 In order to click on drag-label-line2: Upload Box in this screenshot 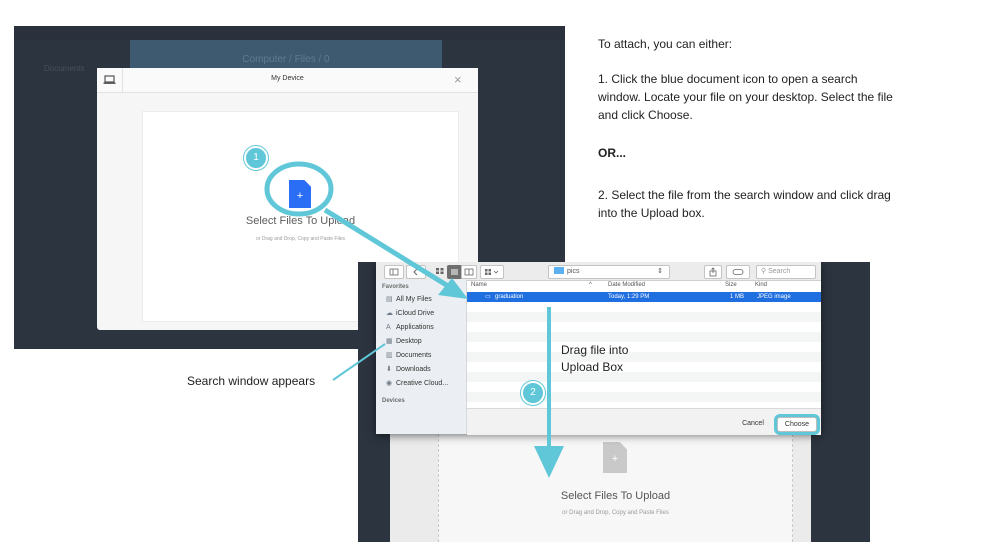, I will do `click(592, 367)`.